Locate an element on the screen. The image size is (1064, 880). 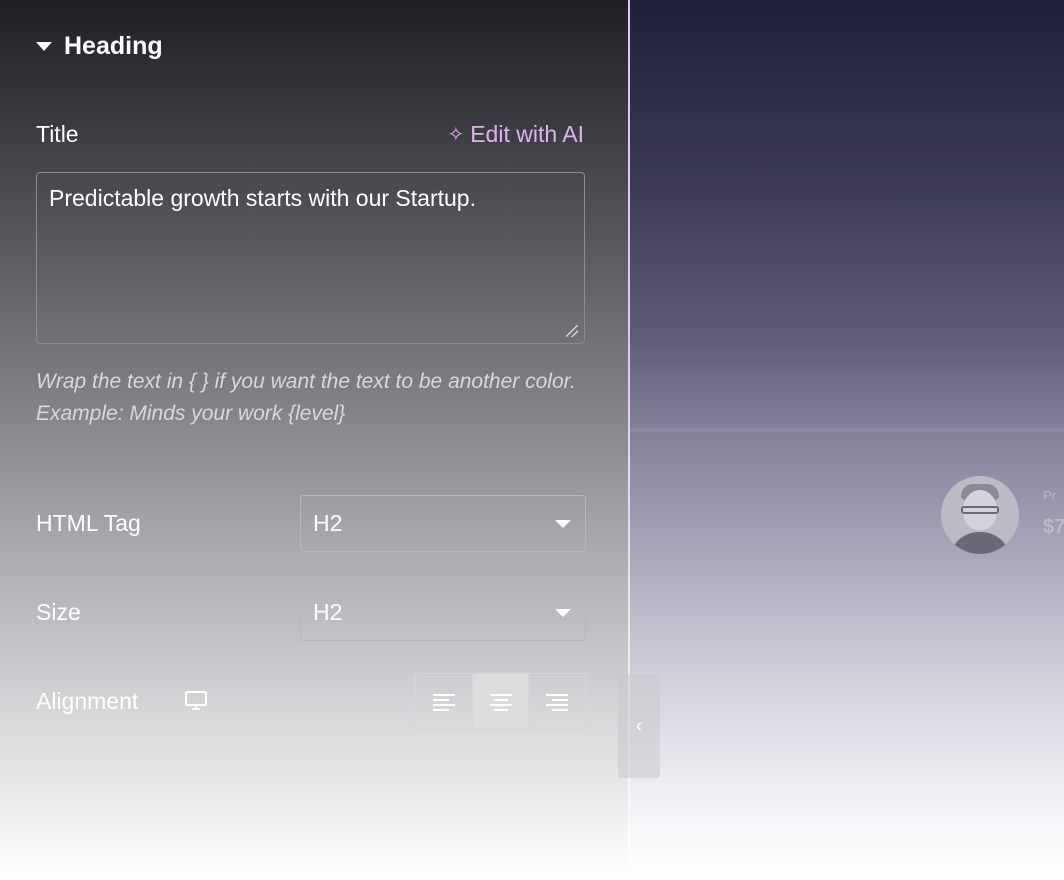
desktop-icon is located at coordinates (196, 701).